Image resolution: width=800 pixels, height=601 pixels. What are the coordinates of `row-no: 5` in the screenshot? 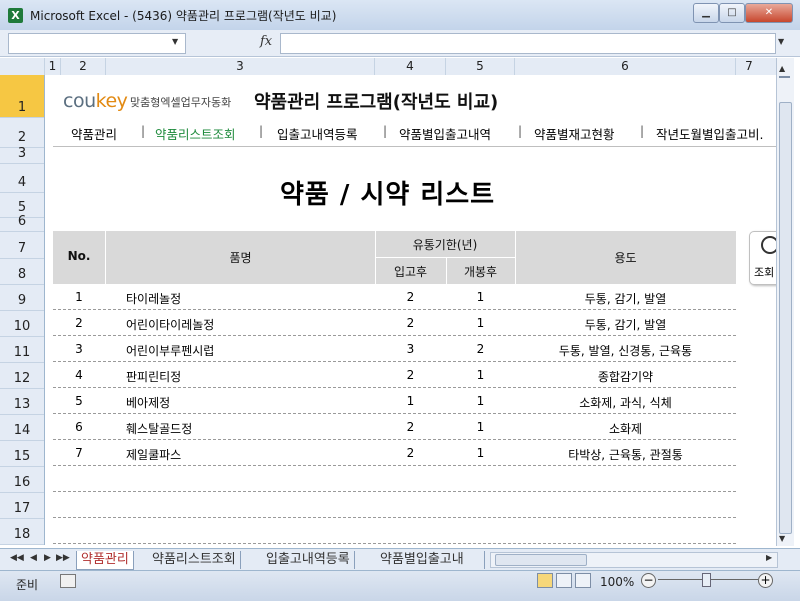 It's located at (79, 401).